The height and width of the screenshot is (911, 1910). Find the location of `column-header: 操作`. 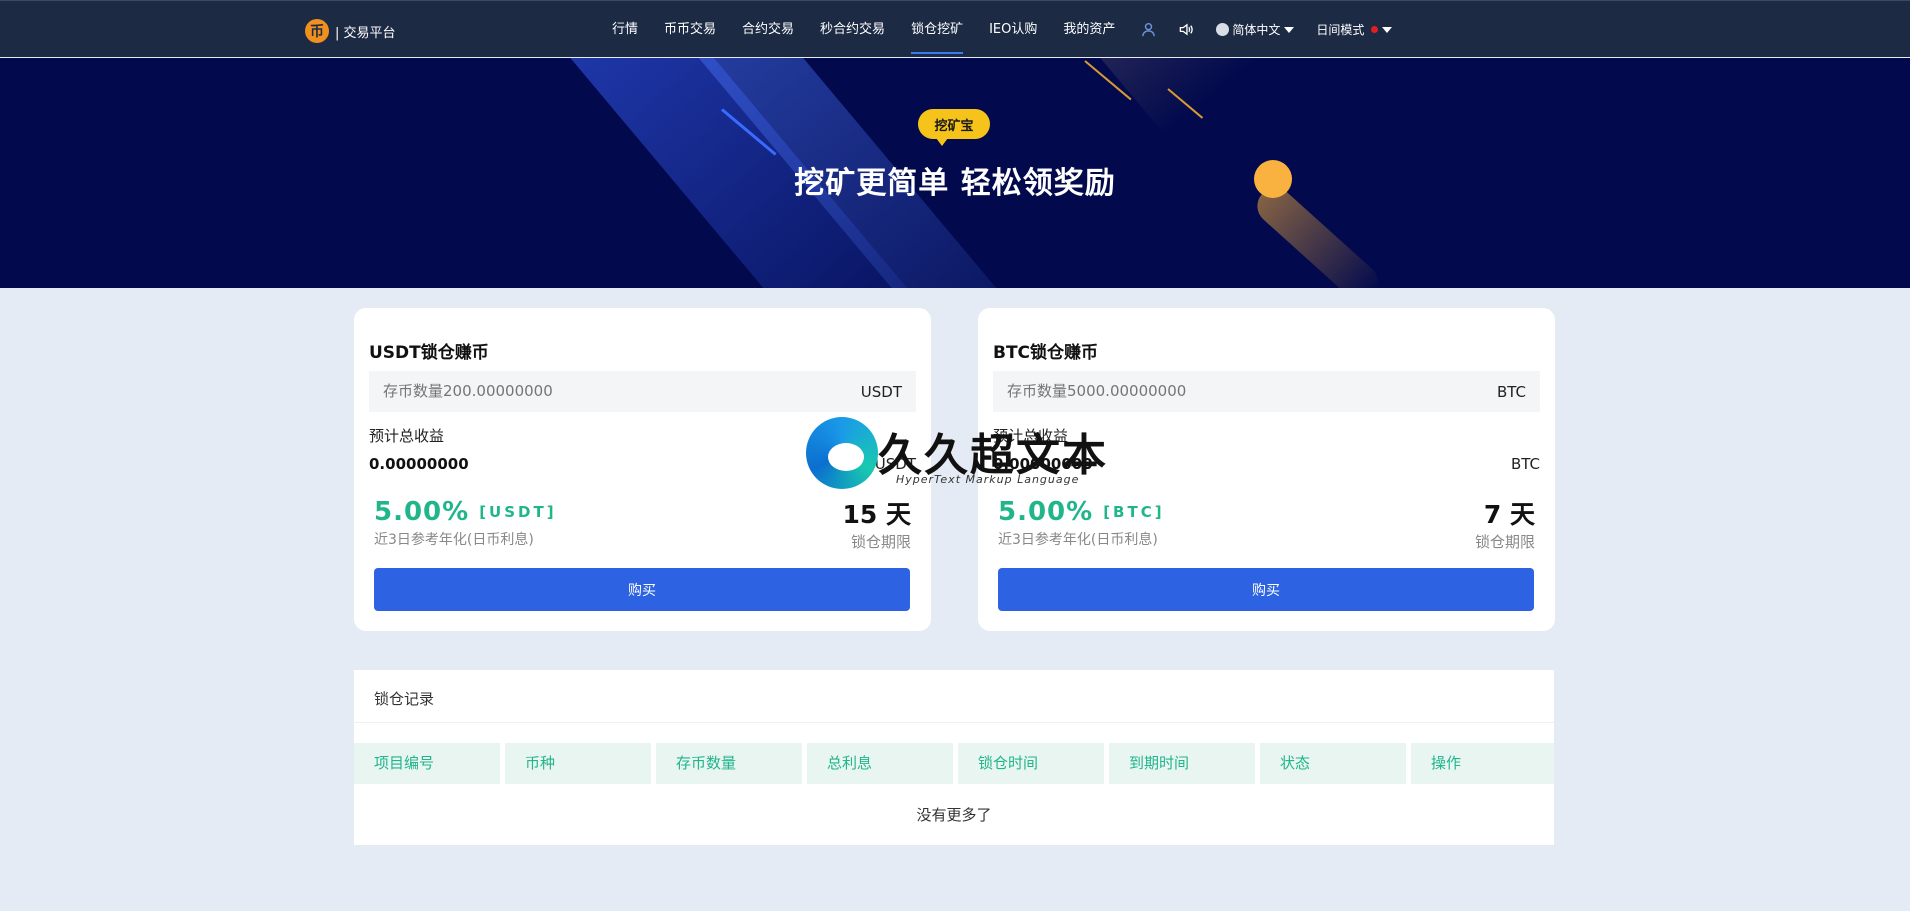

column-header: 操作 is located at coordinates (1482, 763).